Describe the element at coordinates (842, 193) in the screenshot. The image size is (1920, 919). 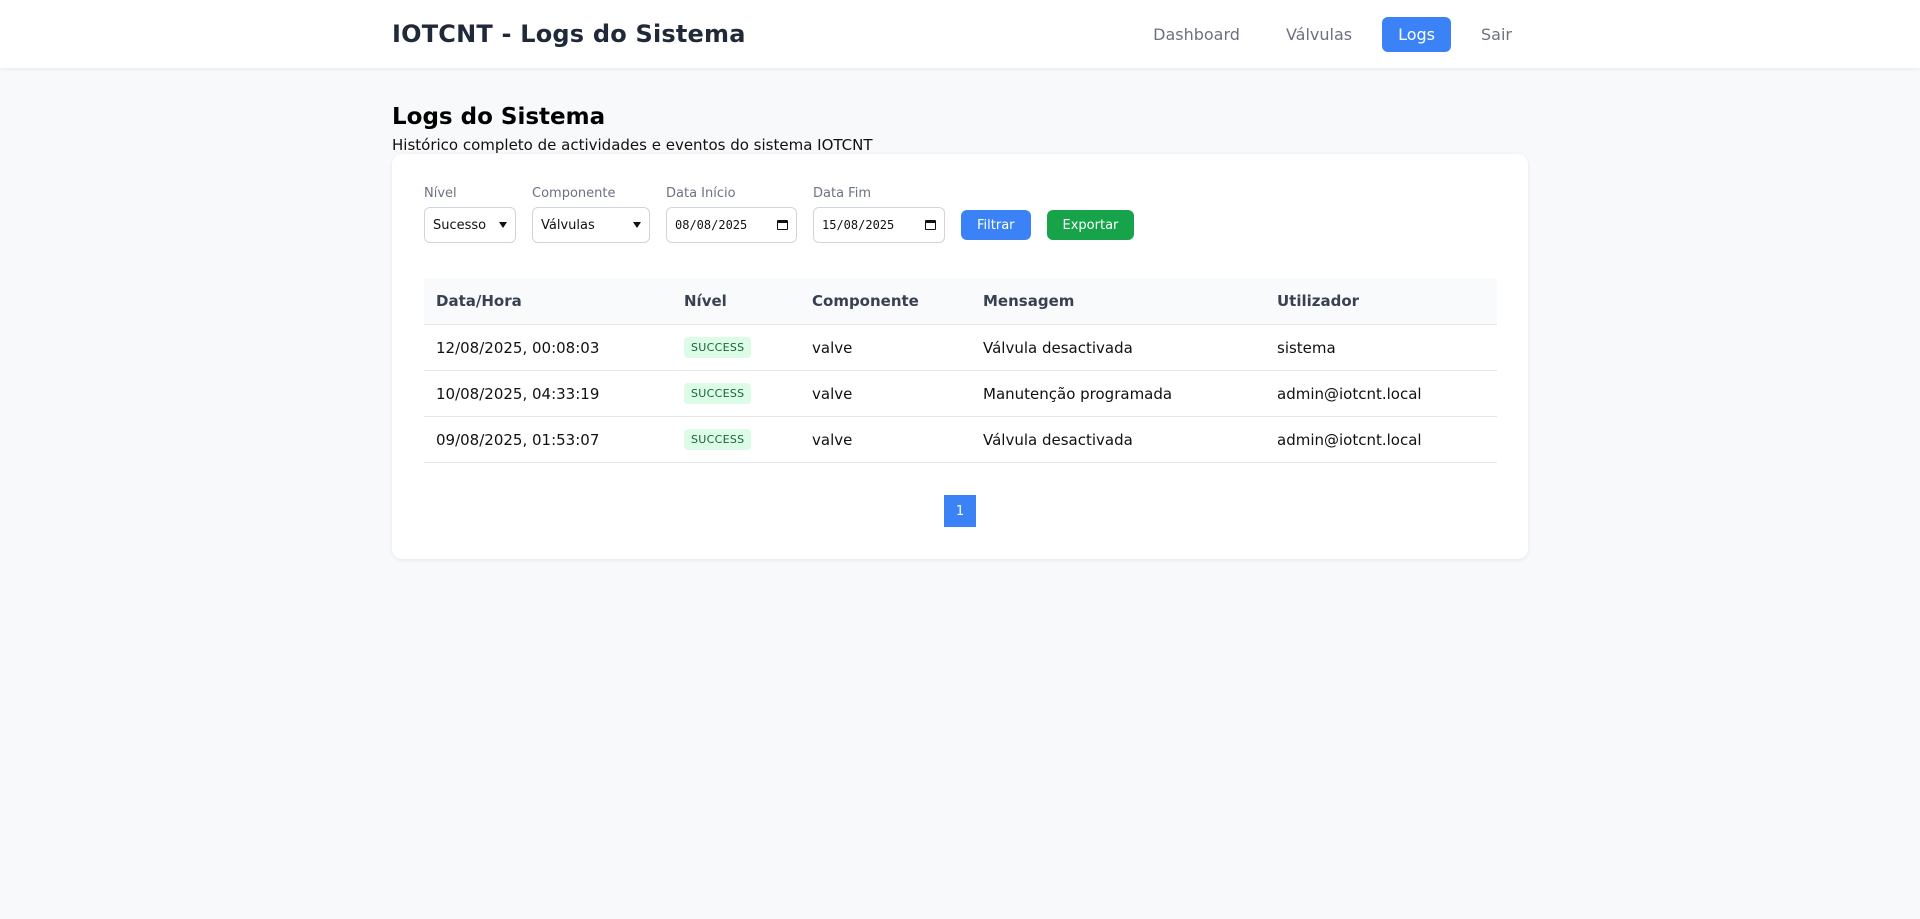
I see `end-date-label: Data Fim` at that location.